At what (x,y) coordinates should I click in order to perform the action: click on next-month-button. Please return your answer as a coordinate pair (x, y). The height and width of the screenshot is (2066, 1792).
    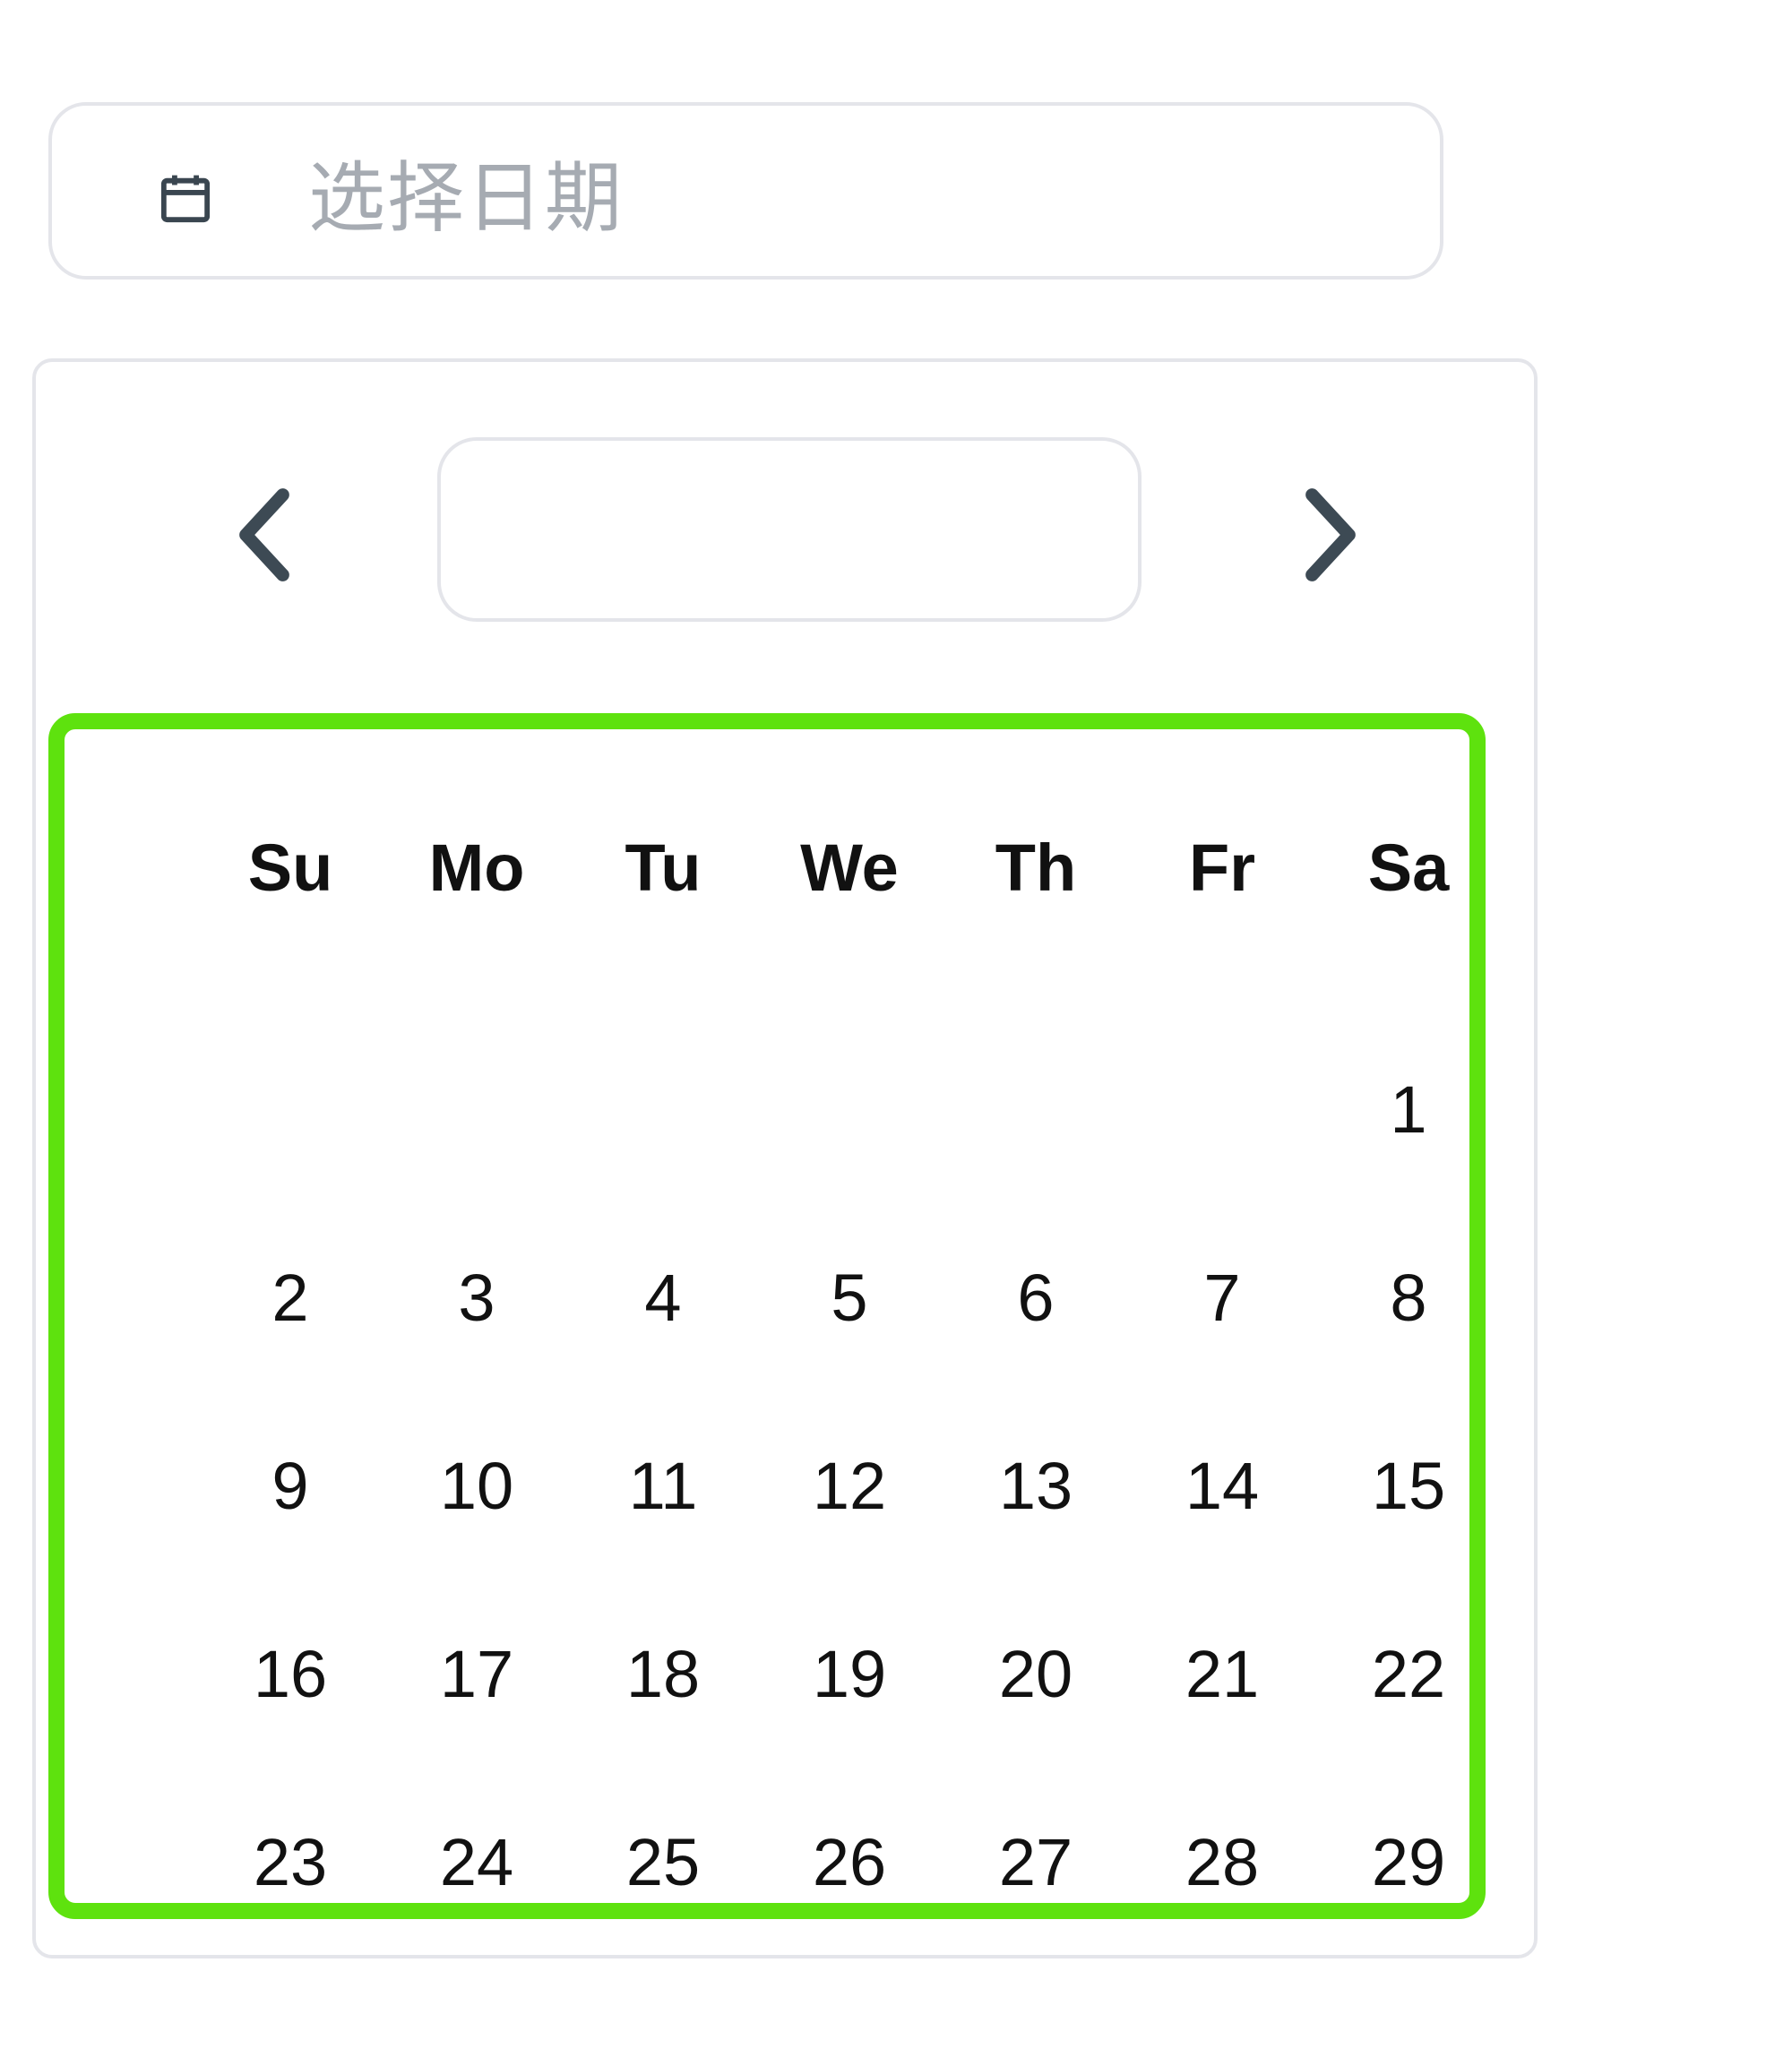
    Looking at the image, I should click on (1330, 535).